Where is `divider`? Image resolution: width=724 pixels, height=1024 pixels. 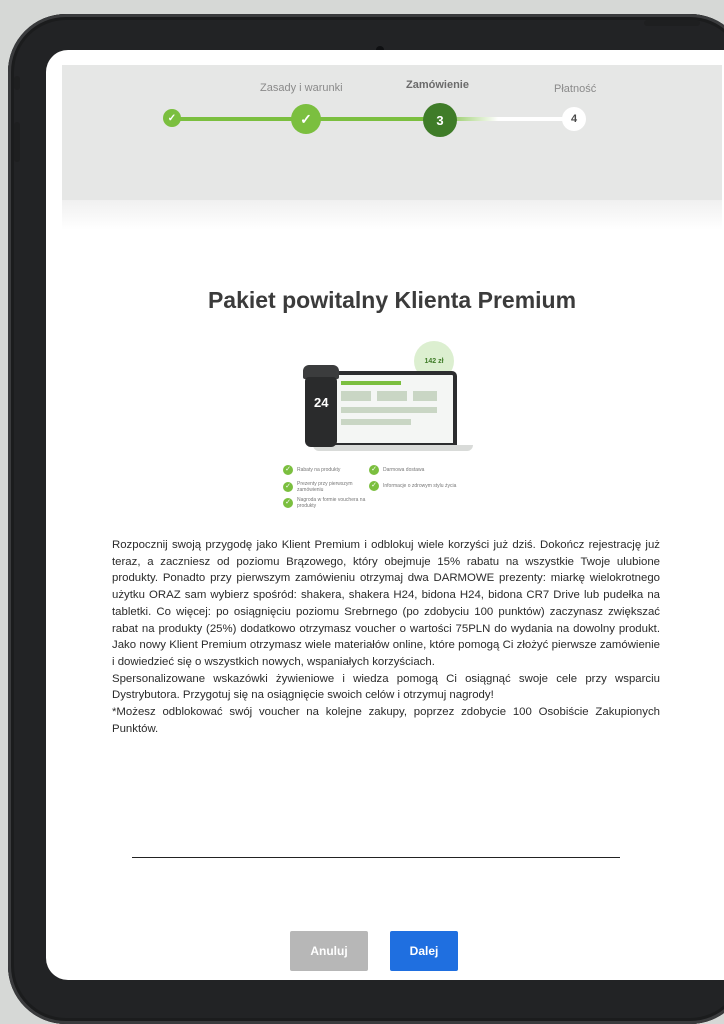
divider is located at coordinates (376, 857).